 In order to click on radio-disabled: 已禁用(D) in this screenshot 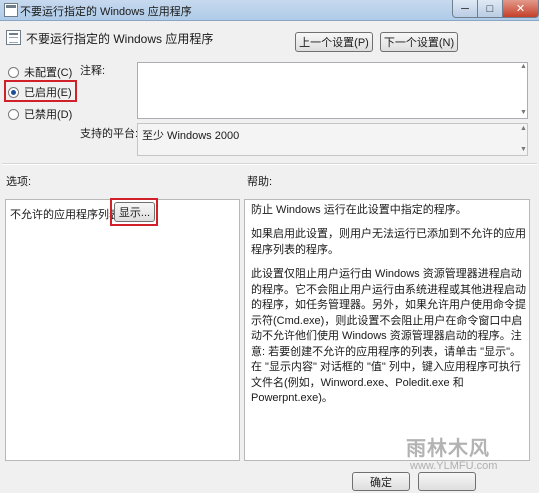, I will do `click(40, 114)`.